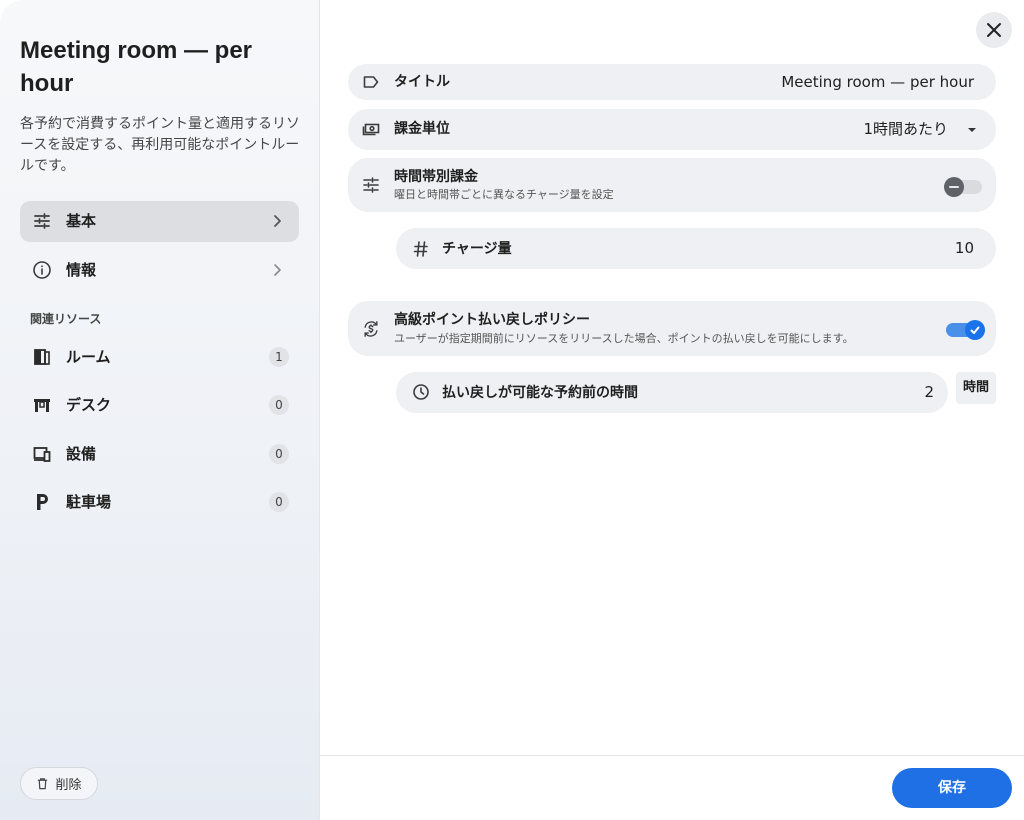 The height and width of the screenshot is (820, 1024). What do you see at coordinates (952, 788) in the screenshot?
I see `save-button: 保存` at bounding box center [952, 788].